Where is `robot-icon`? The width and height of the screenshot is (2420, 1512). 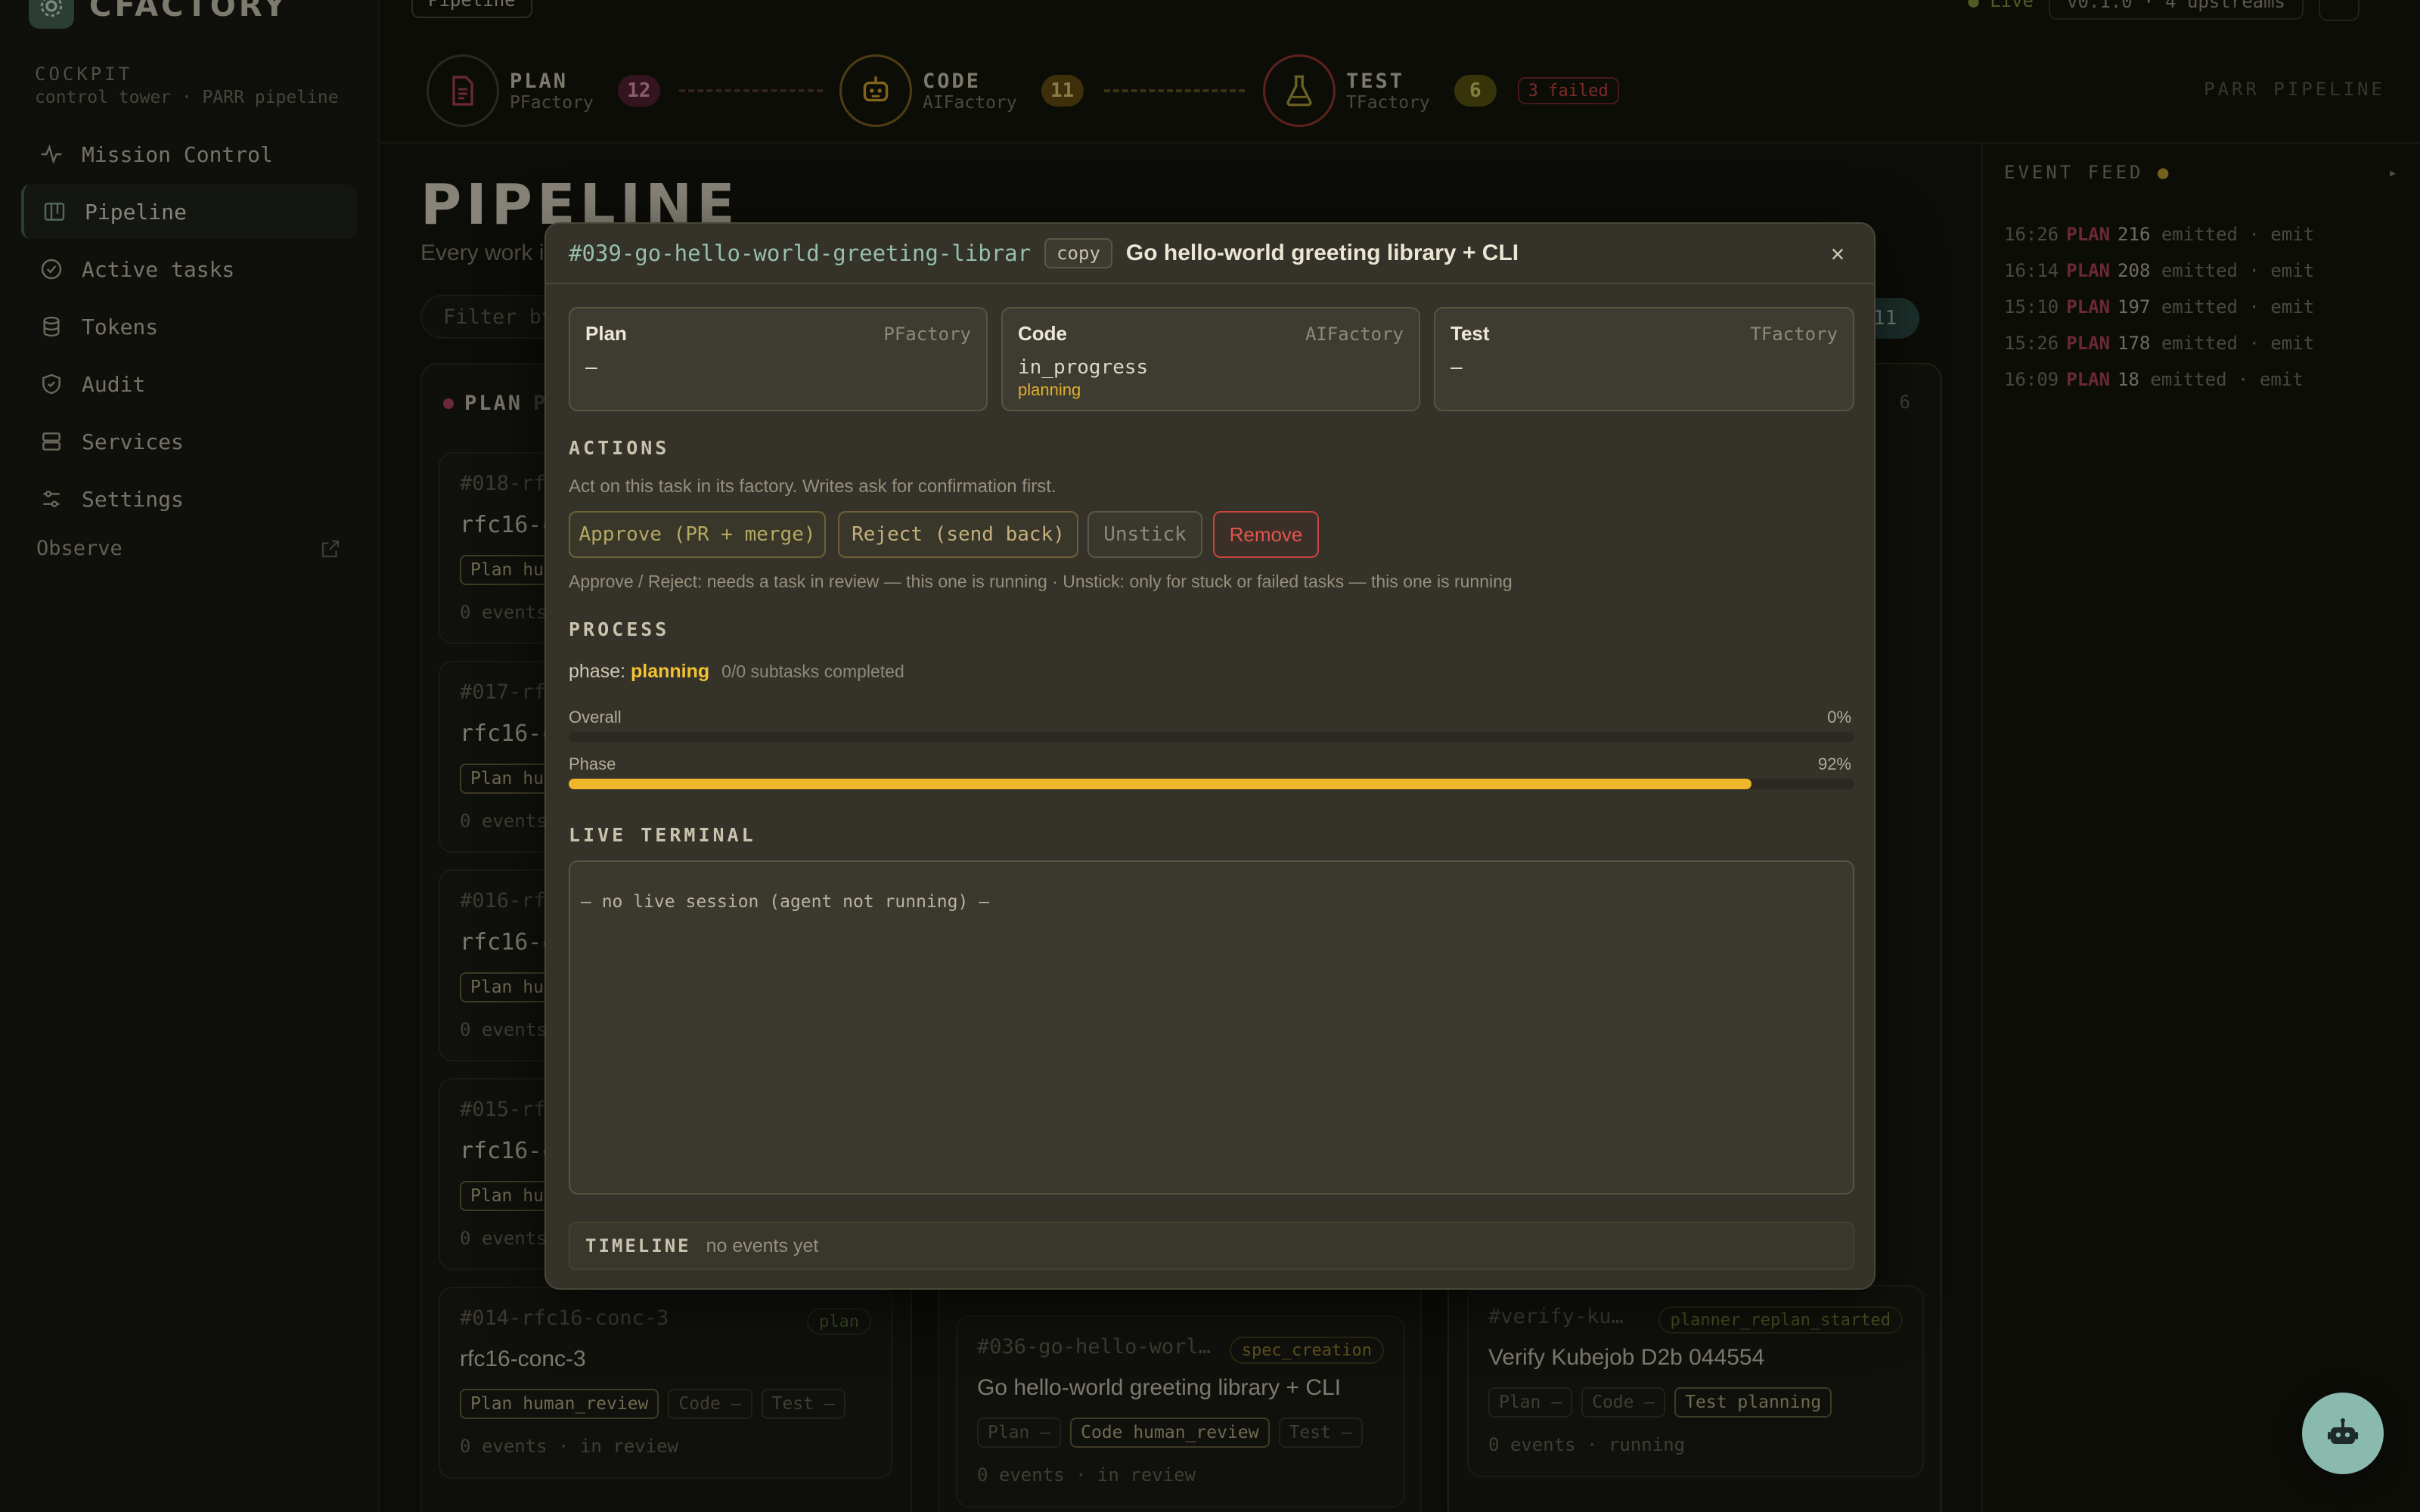
robot-icon is located at coordinates (2343, 1433).